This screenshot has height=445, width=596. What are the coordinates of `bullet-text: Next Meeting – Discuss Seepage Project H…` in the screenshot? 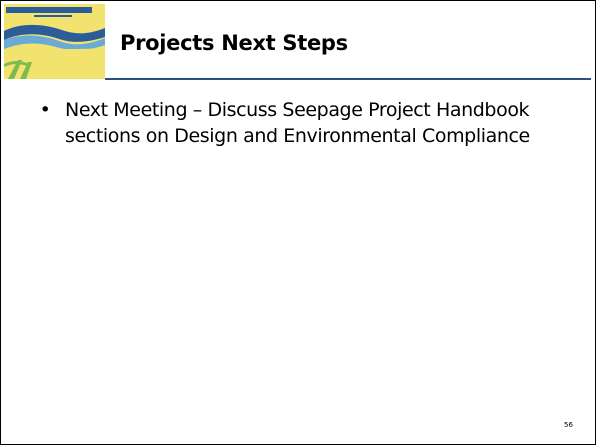 It's located at (297, 123).